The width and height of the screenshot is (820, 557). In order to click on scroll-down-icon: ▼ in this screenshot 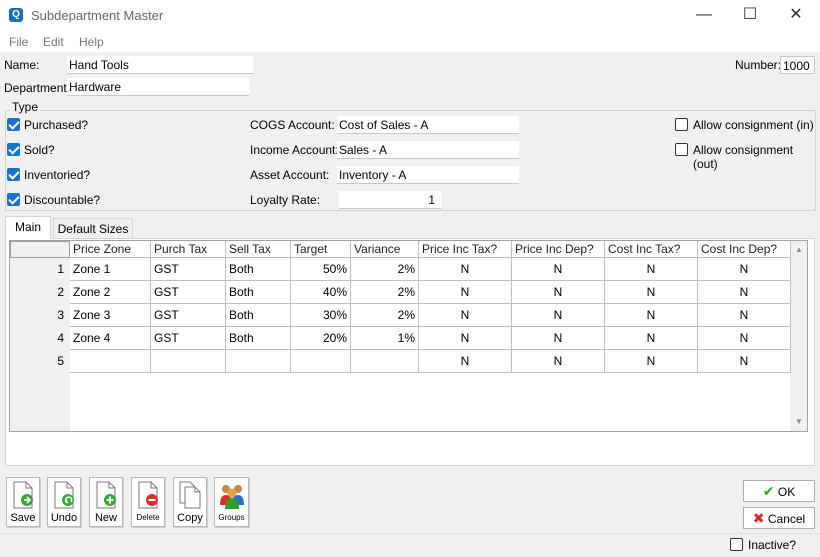, I will do `click(799, 421)`.